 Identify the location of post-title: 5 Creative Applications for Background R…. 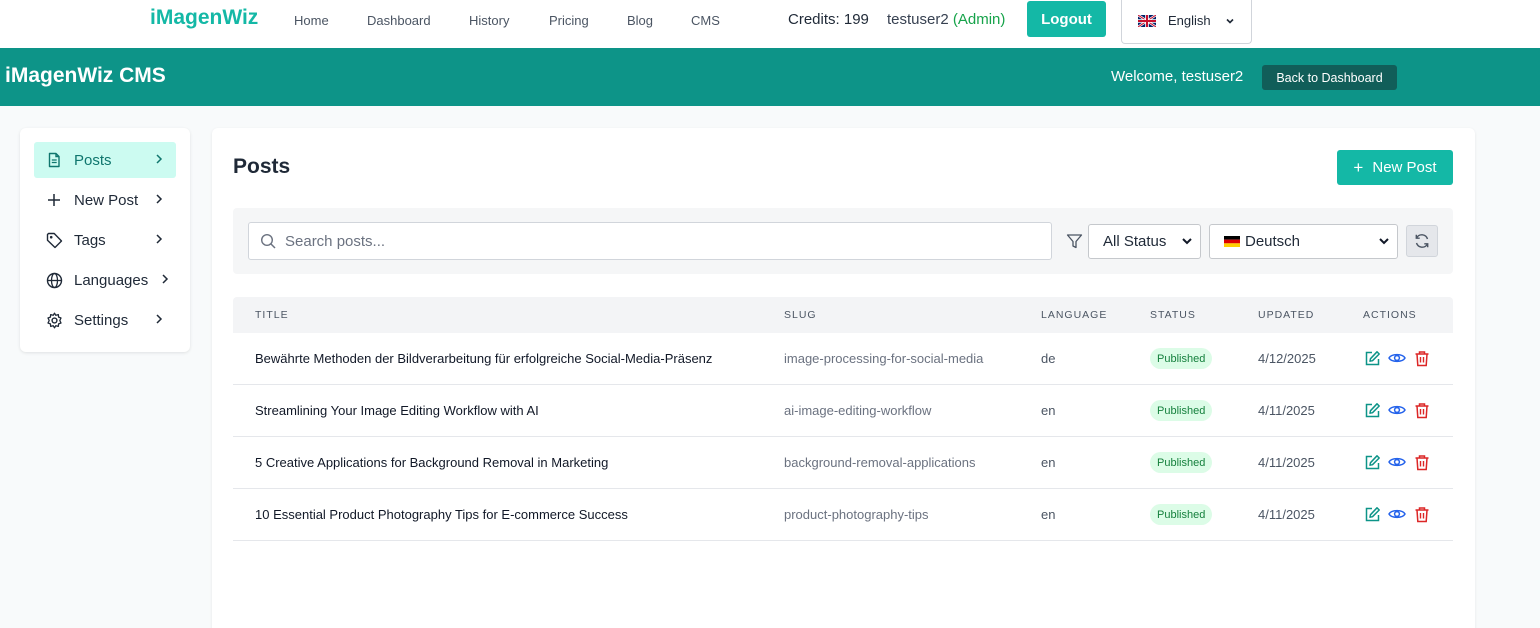
(431, 462).